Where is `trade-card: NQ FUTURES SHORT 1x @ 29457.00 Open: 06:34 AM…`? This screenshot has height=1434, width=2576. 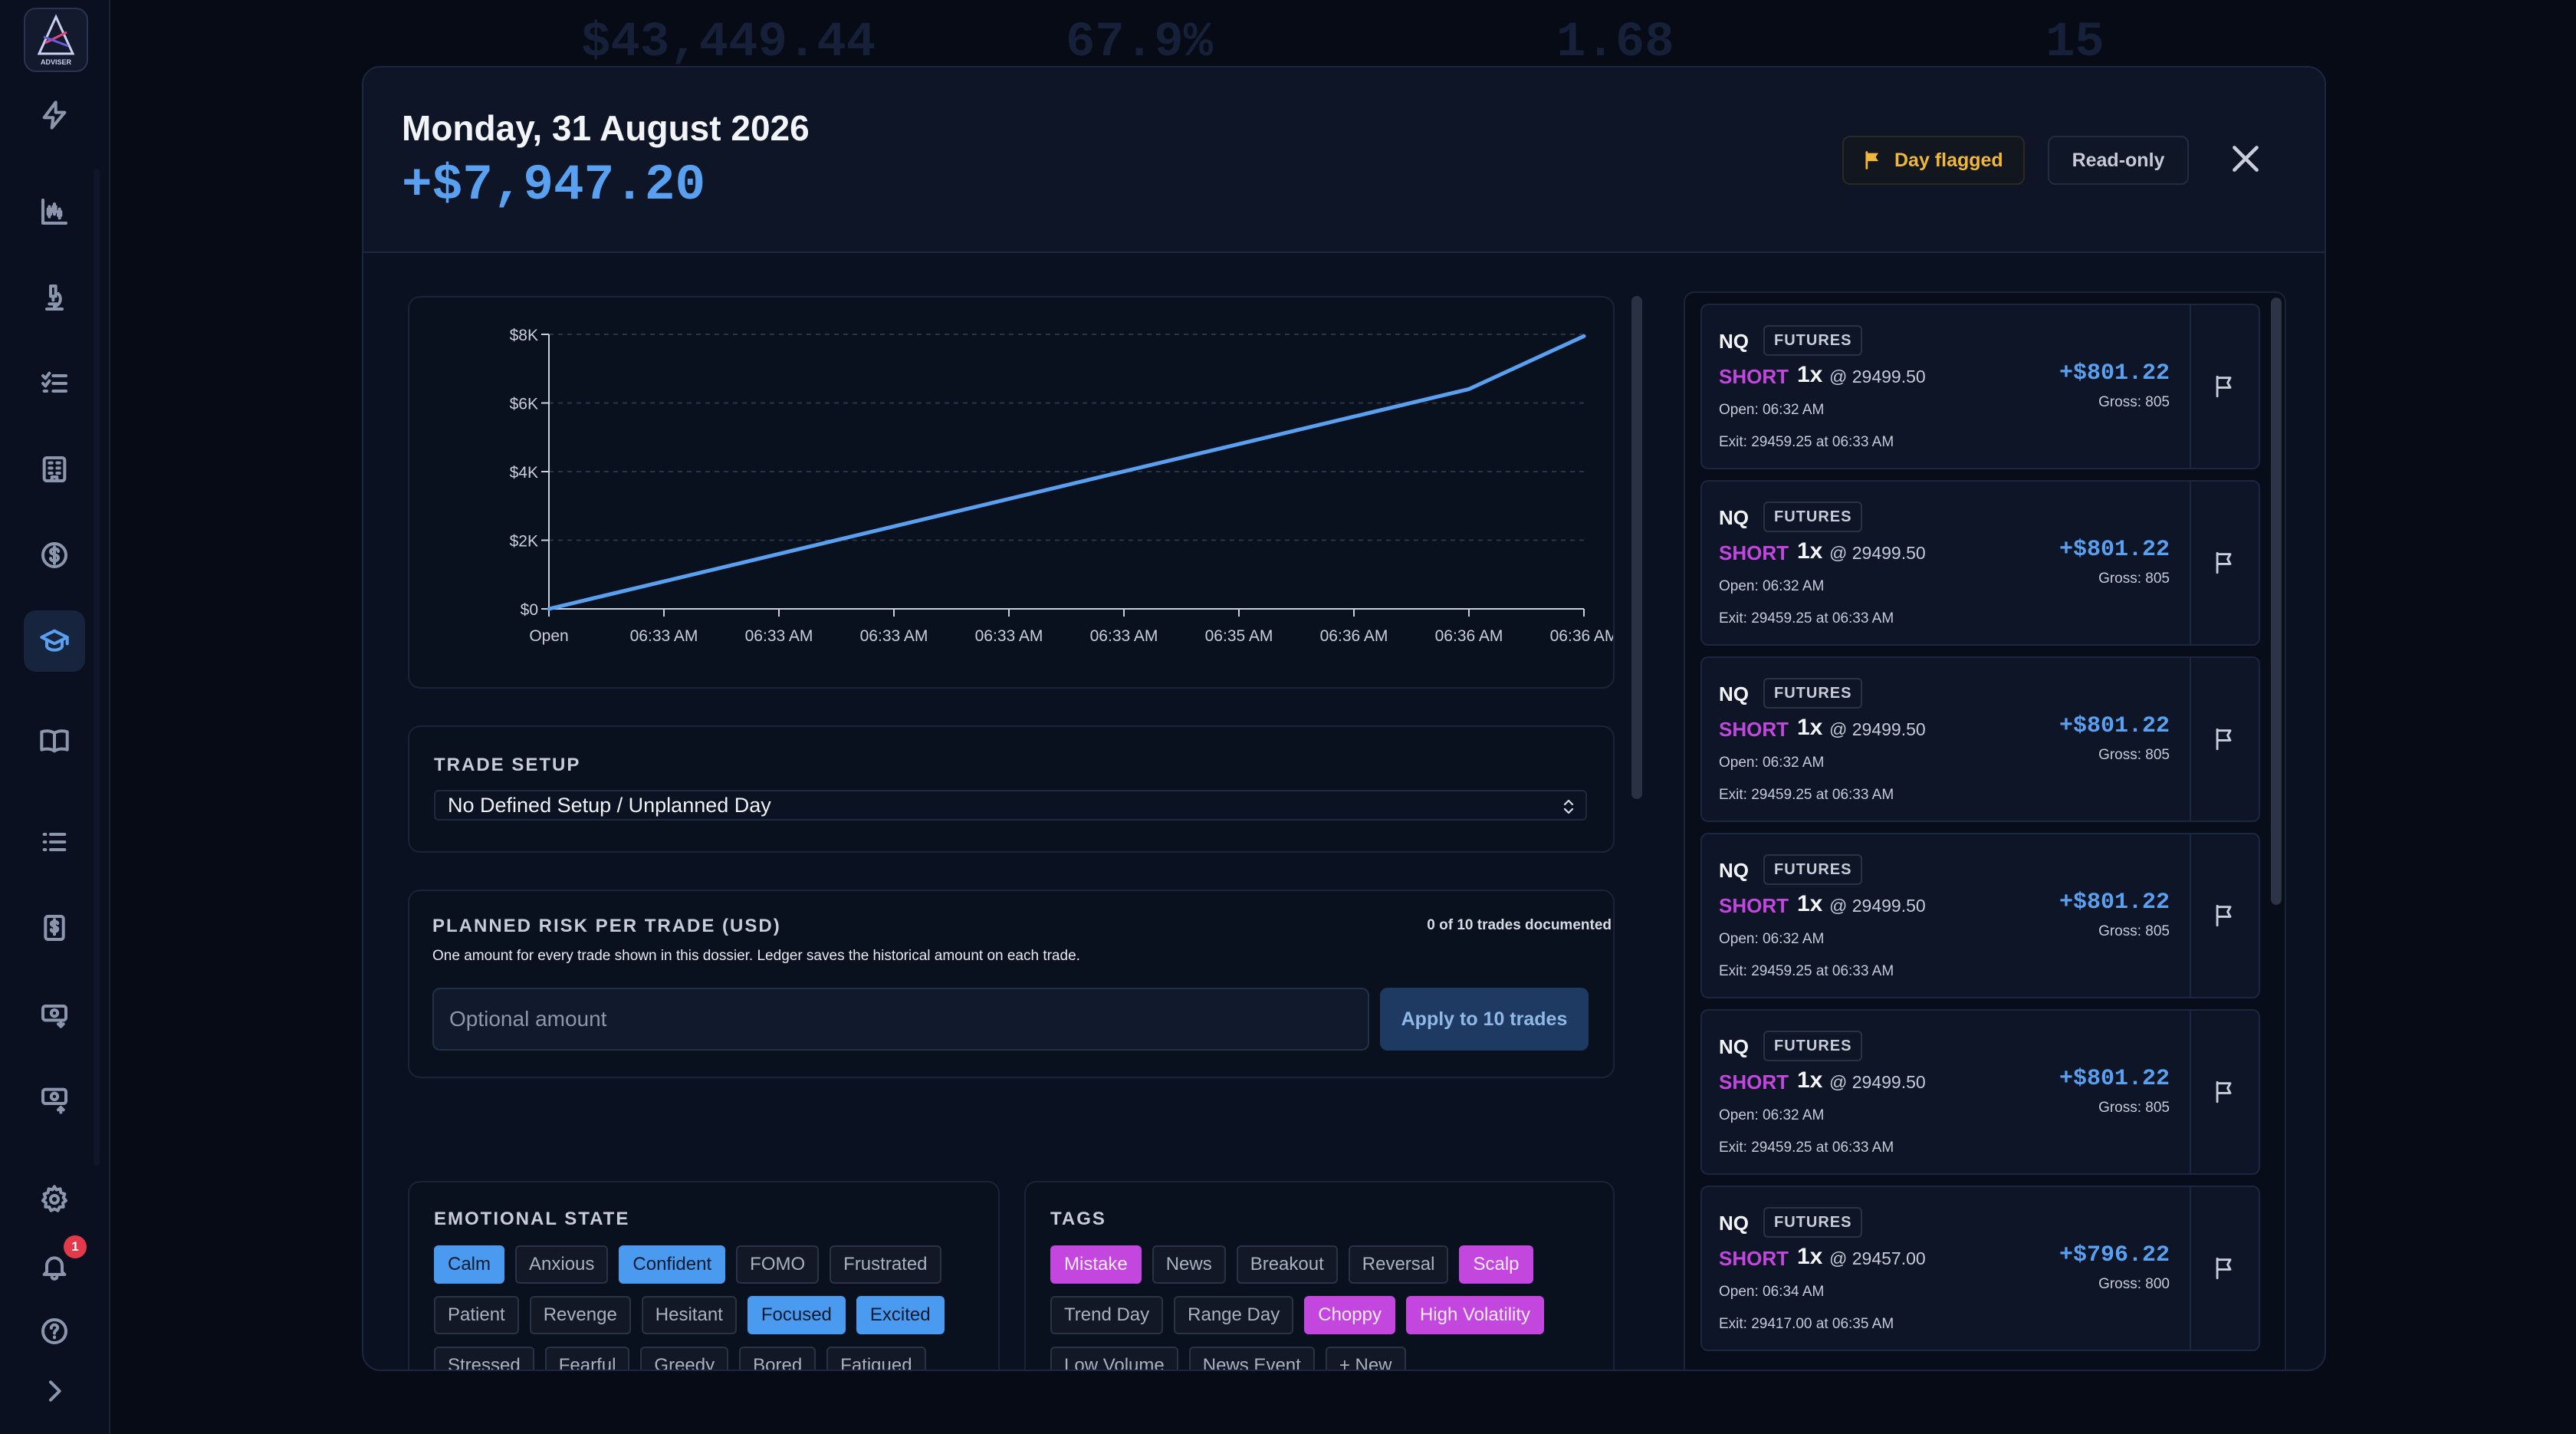 trade-card: NQ FUTURES SHORT 1x @ 29457.00 Open: 06:34 AM… is located at coordinates (1980, 1268).